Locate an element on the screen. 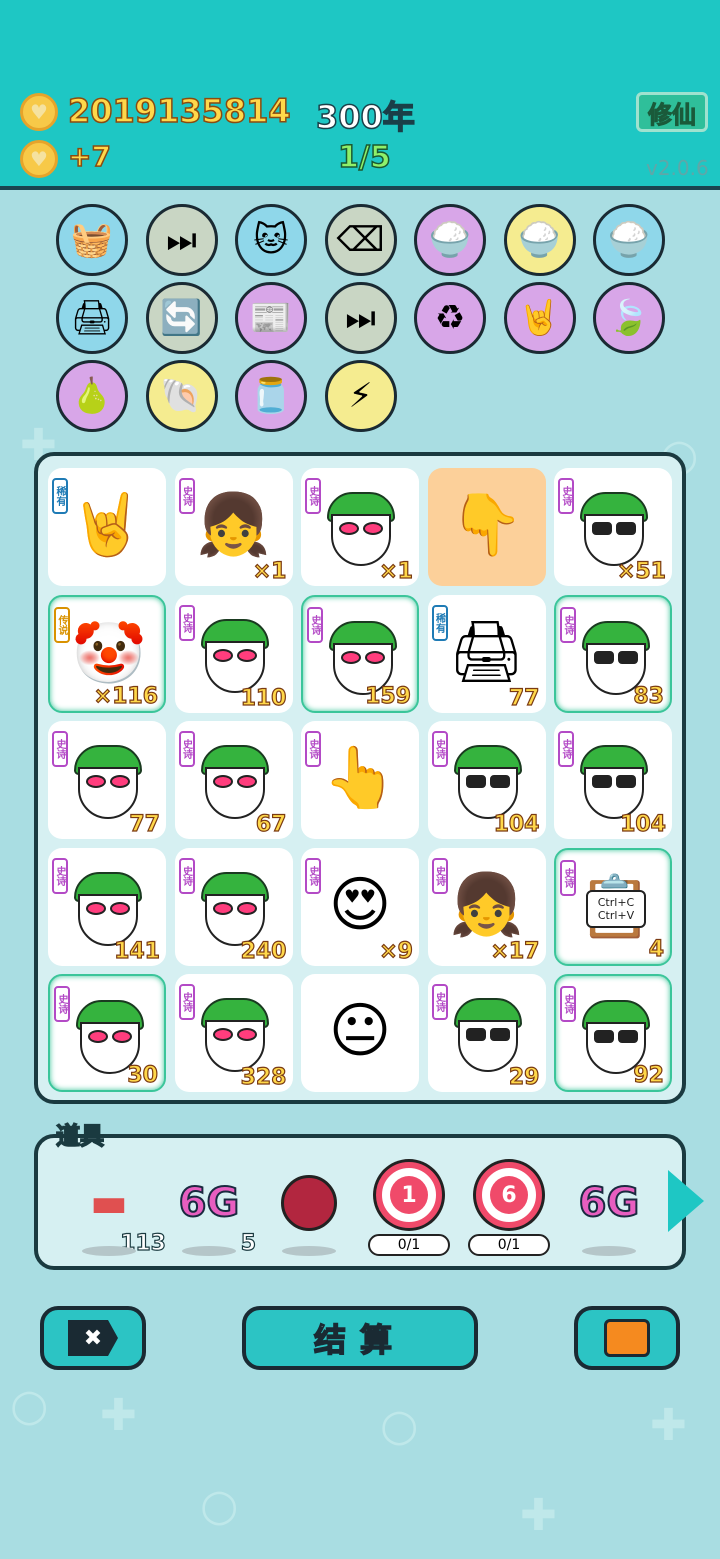  bag-button is located at coordinates (627, 1338).